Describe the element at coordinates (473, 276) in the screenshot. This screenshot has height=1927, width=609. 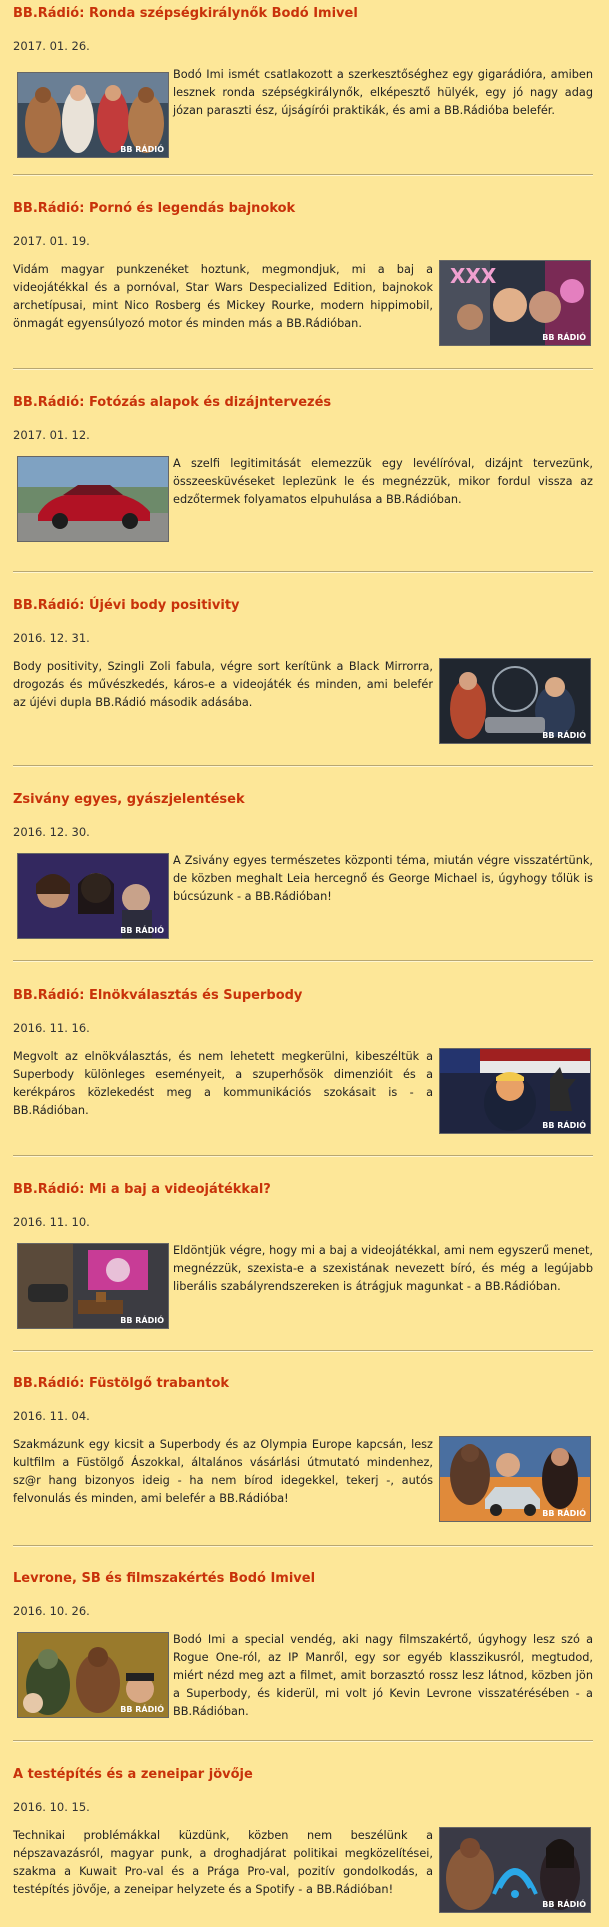
I see `svg-text: XXX` at that location.